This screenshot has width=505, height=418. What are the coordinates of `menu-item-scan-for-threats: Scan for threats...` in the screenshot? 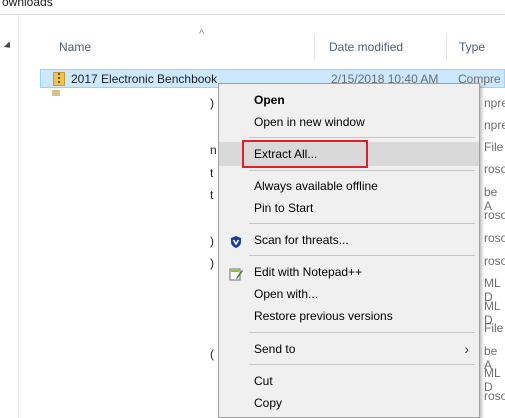 It's located at (349, 240).